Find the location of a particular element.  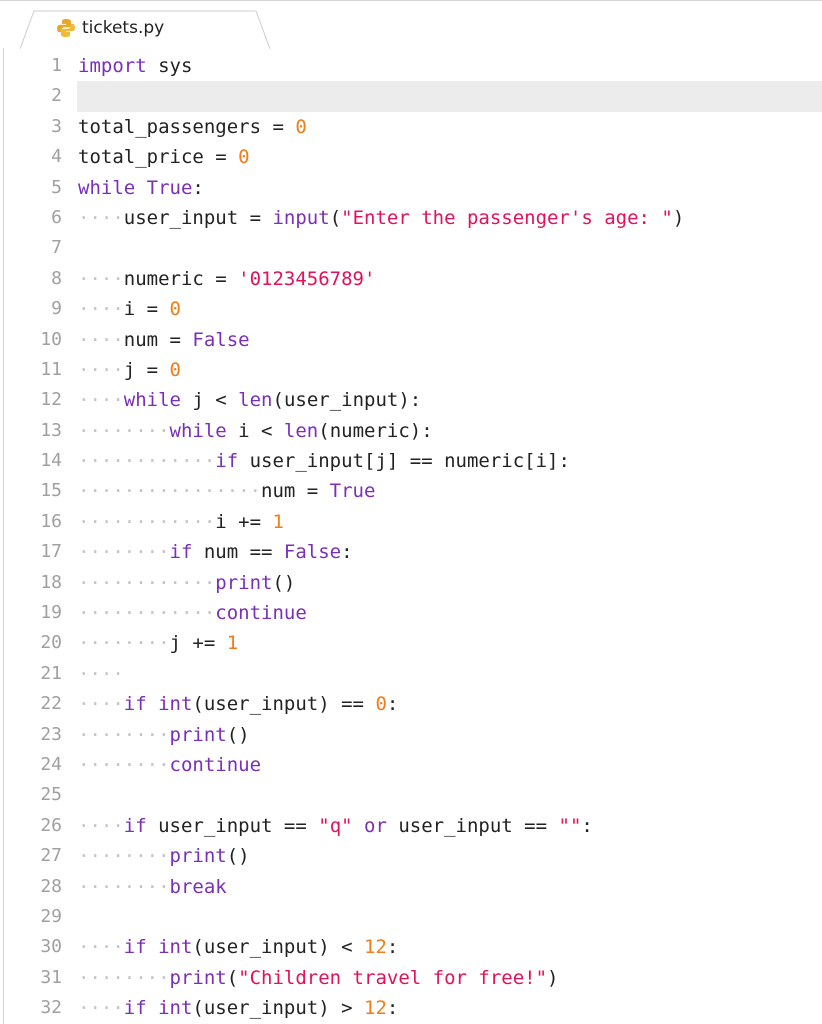

code-line: 23 ········print() is located at coordinates (411, 735).